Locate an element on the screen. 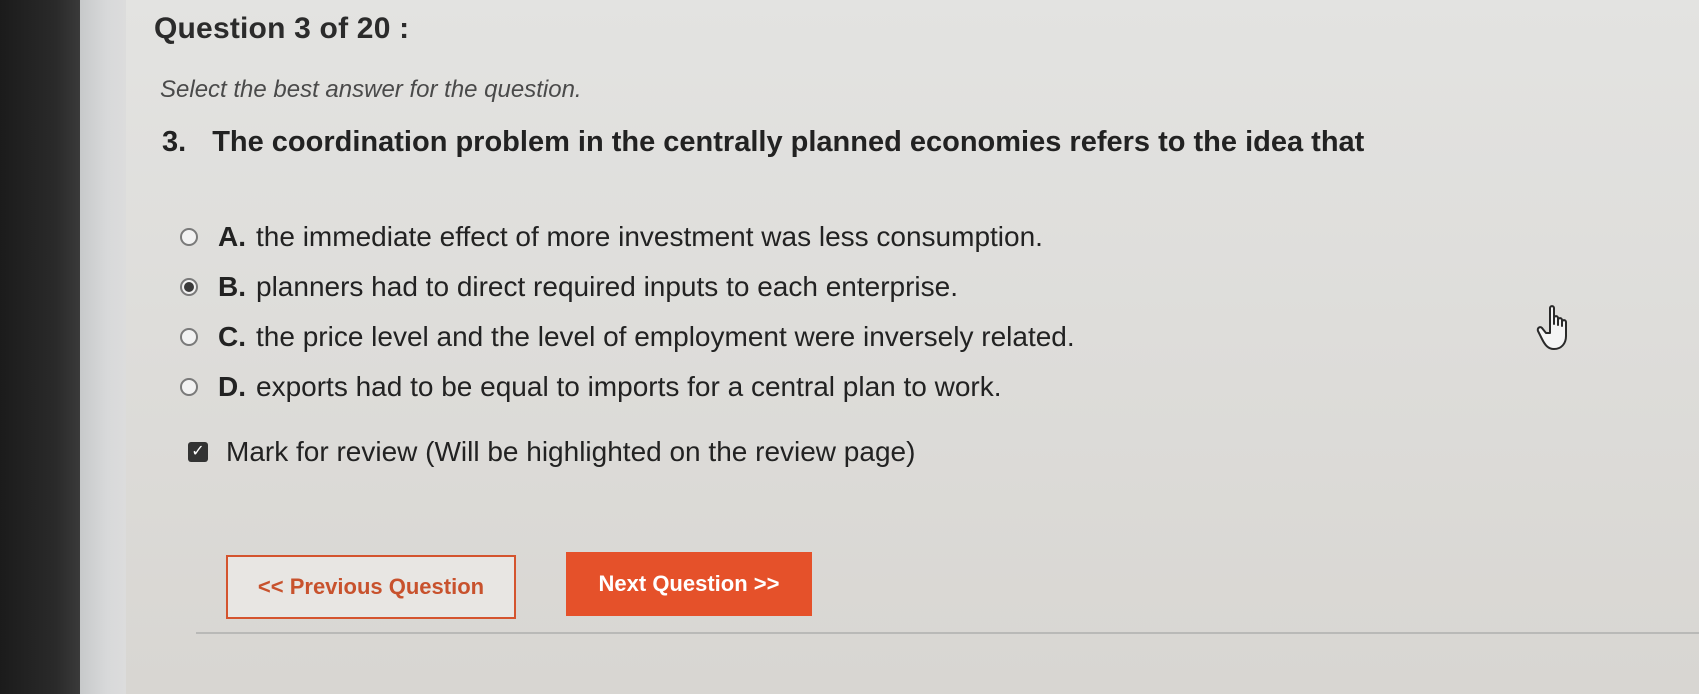  radio-option-b is located at coordinates (189, 287).